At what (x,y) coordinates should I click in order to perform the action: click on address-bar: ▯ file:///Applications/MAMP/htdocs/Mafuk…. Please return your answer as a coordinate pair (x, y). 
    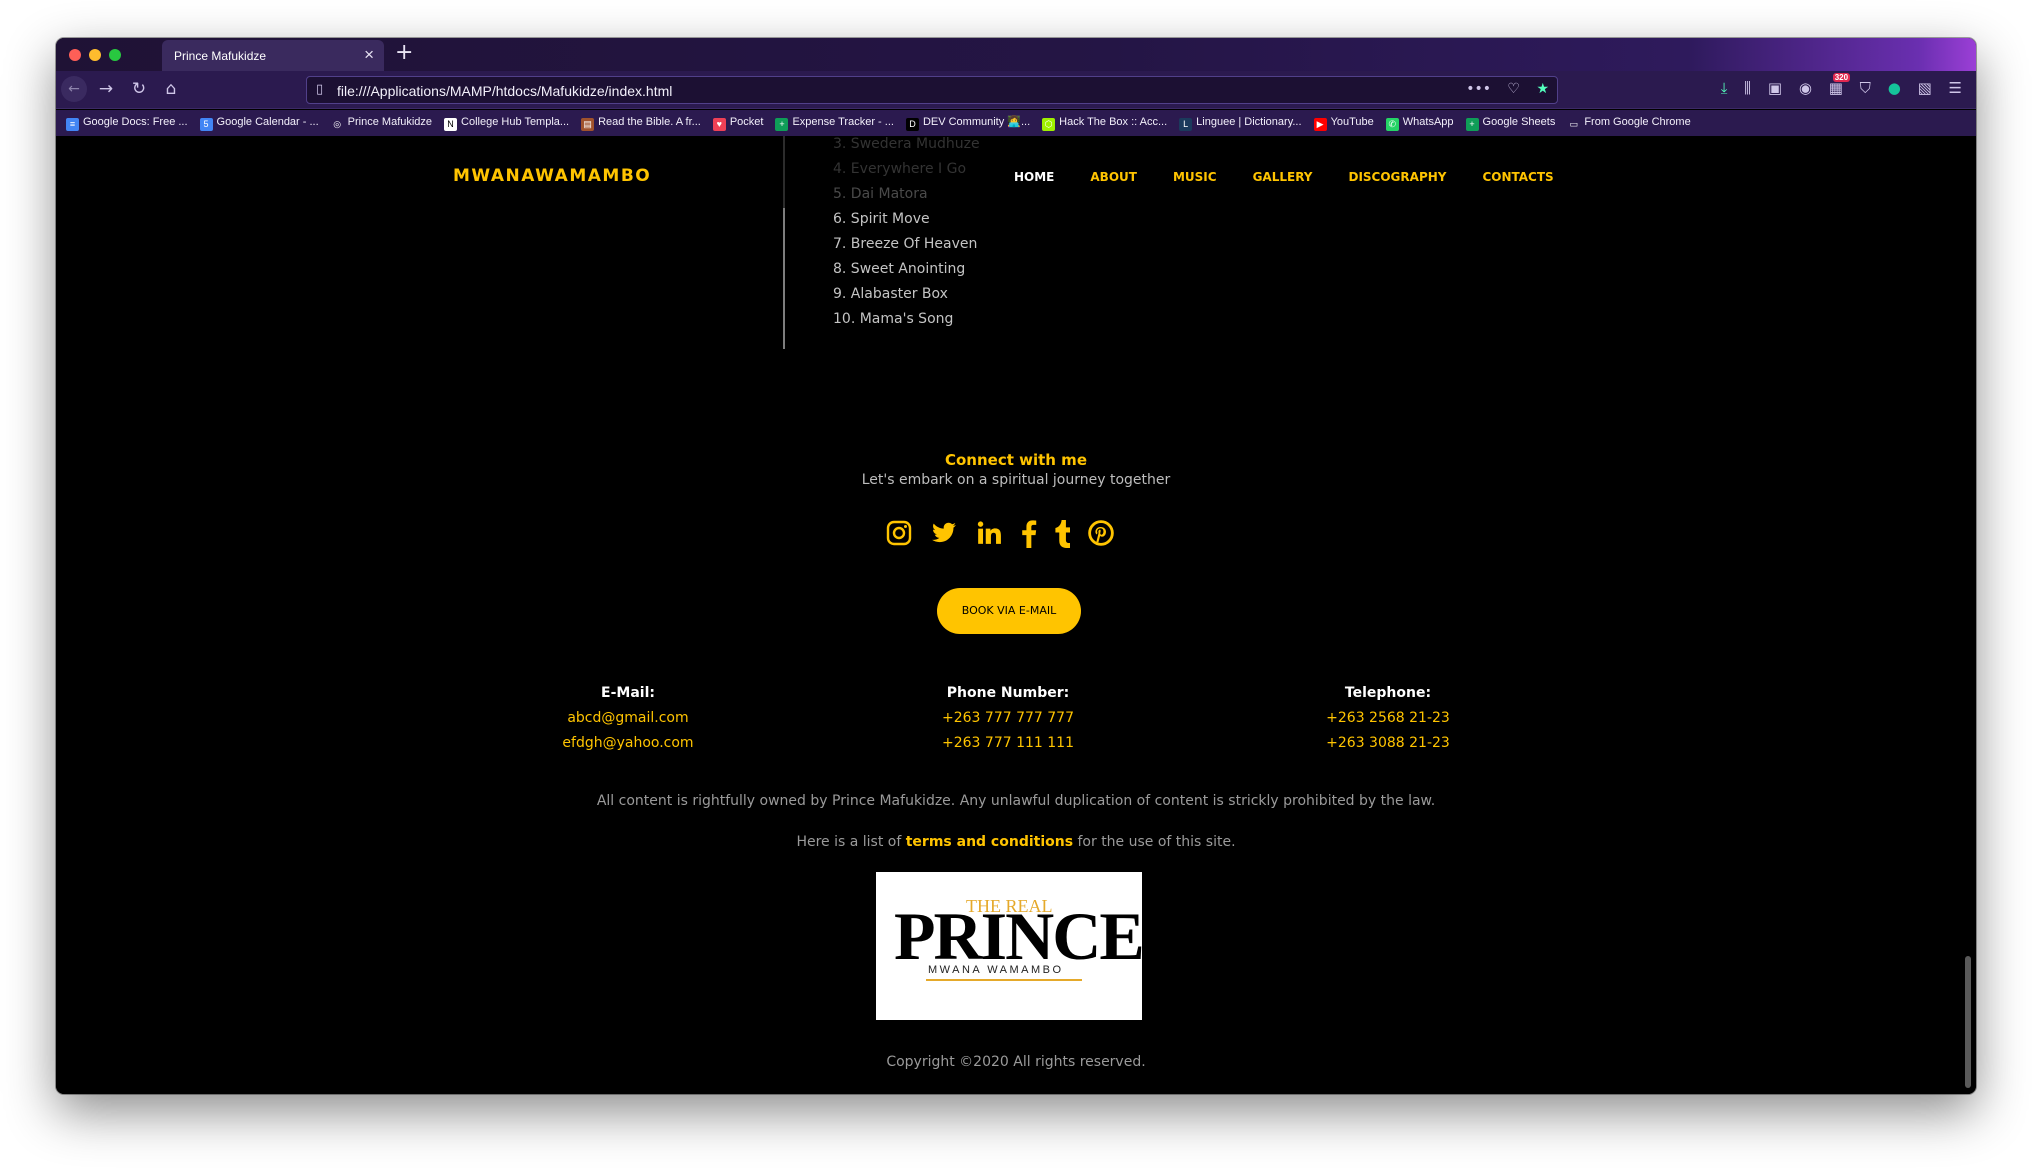
    Looking at the image, I should click on (932, 90).